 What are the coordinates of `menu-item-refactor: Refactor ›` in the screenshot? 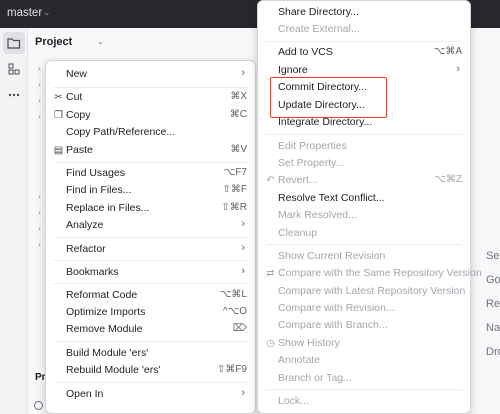 It's located at (150, 249).